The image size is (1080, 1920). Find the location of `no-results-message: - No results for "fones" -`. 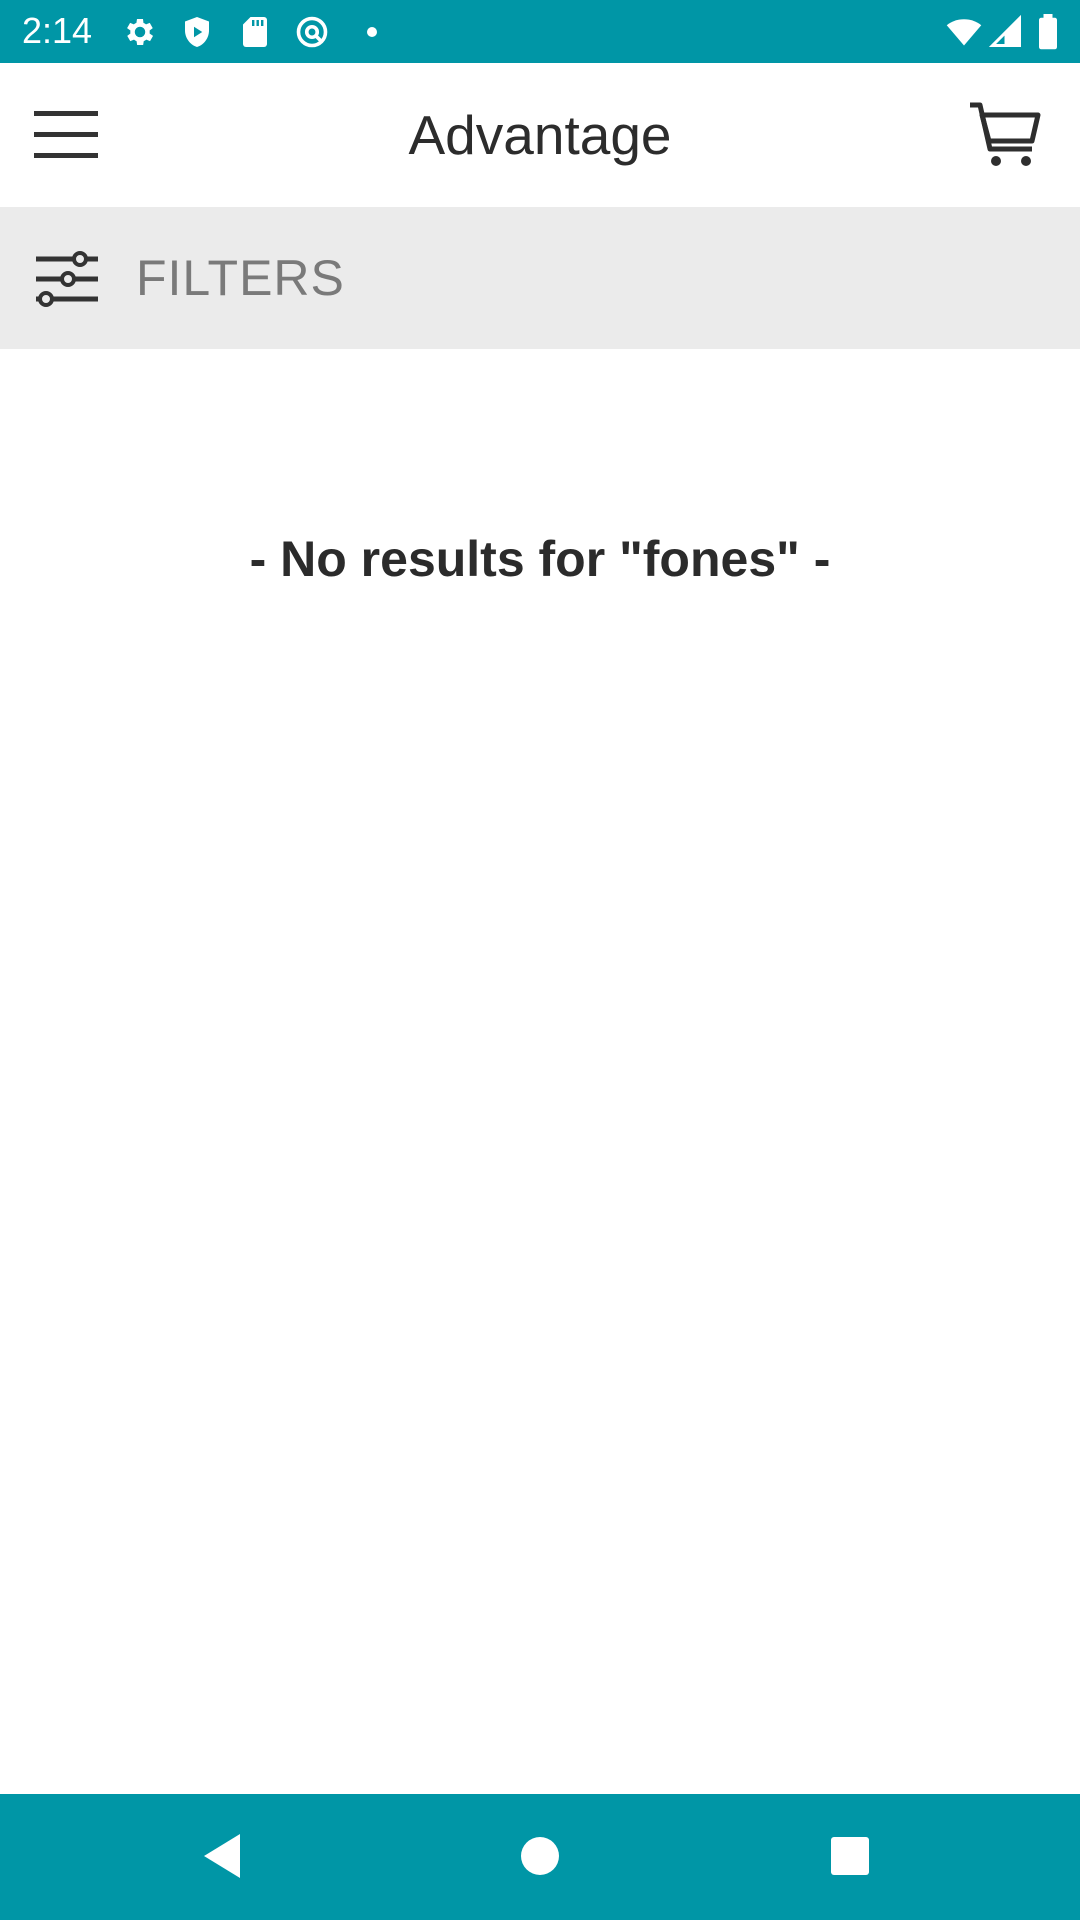

no-results-message: - No results for "fones" - is located at coordinates (540, 559).